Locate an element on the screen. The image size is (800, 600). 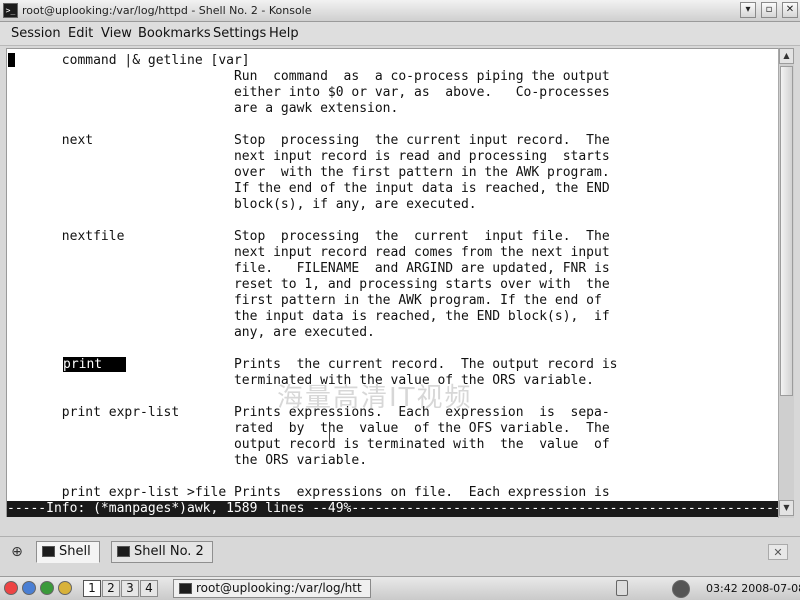
tab-label: Shell No. 2 is located at coordinates (169, 551).